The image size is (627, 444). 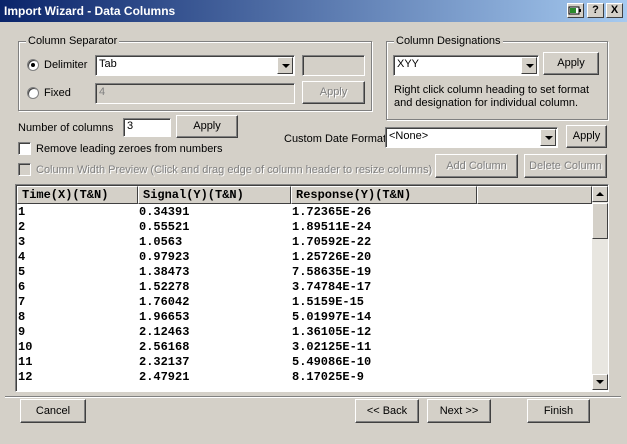 I want to click on table-cell: 1.89511E-24, so click(x=332, y=227).